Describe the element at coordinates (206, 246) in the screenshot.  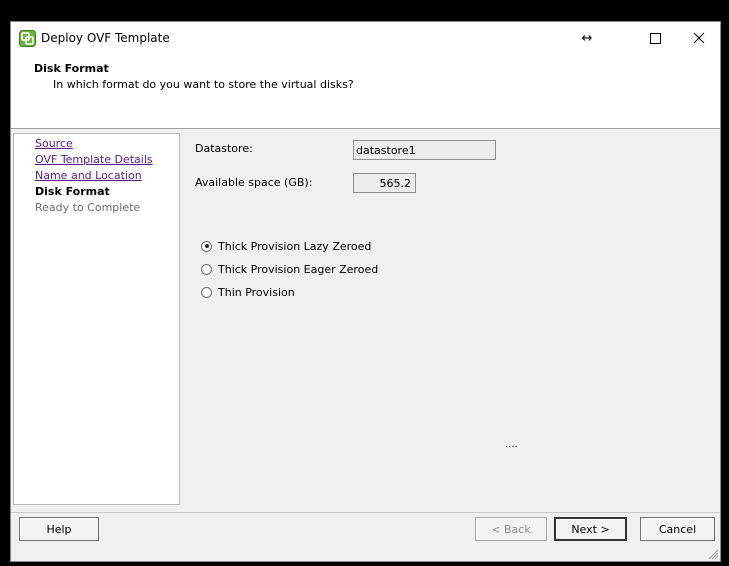
I see `radio-button-selected` at that location.